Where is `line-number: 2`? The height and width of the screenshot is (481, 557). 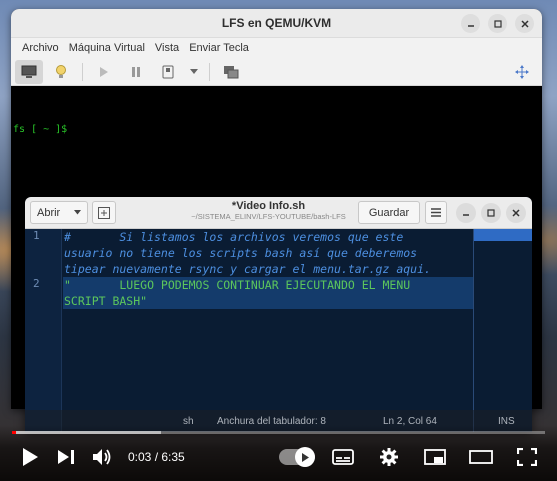 line-number: 2 is located at coordinates (36, 283).